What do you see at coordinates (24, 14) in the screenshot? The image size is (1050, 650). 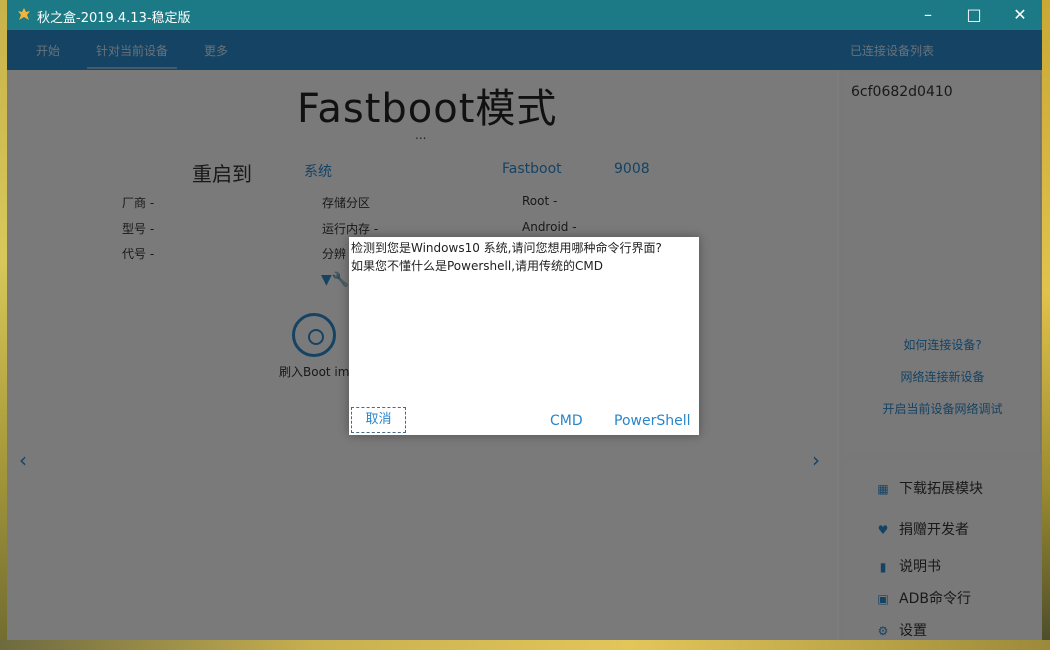 I see `app-logo-icon` at bounding box center [24, 14].